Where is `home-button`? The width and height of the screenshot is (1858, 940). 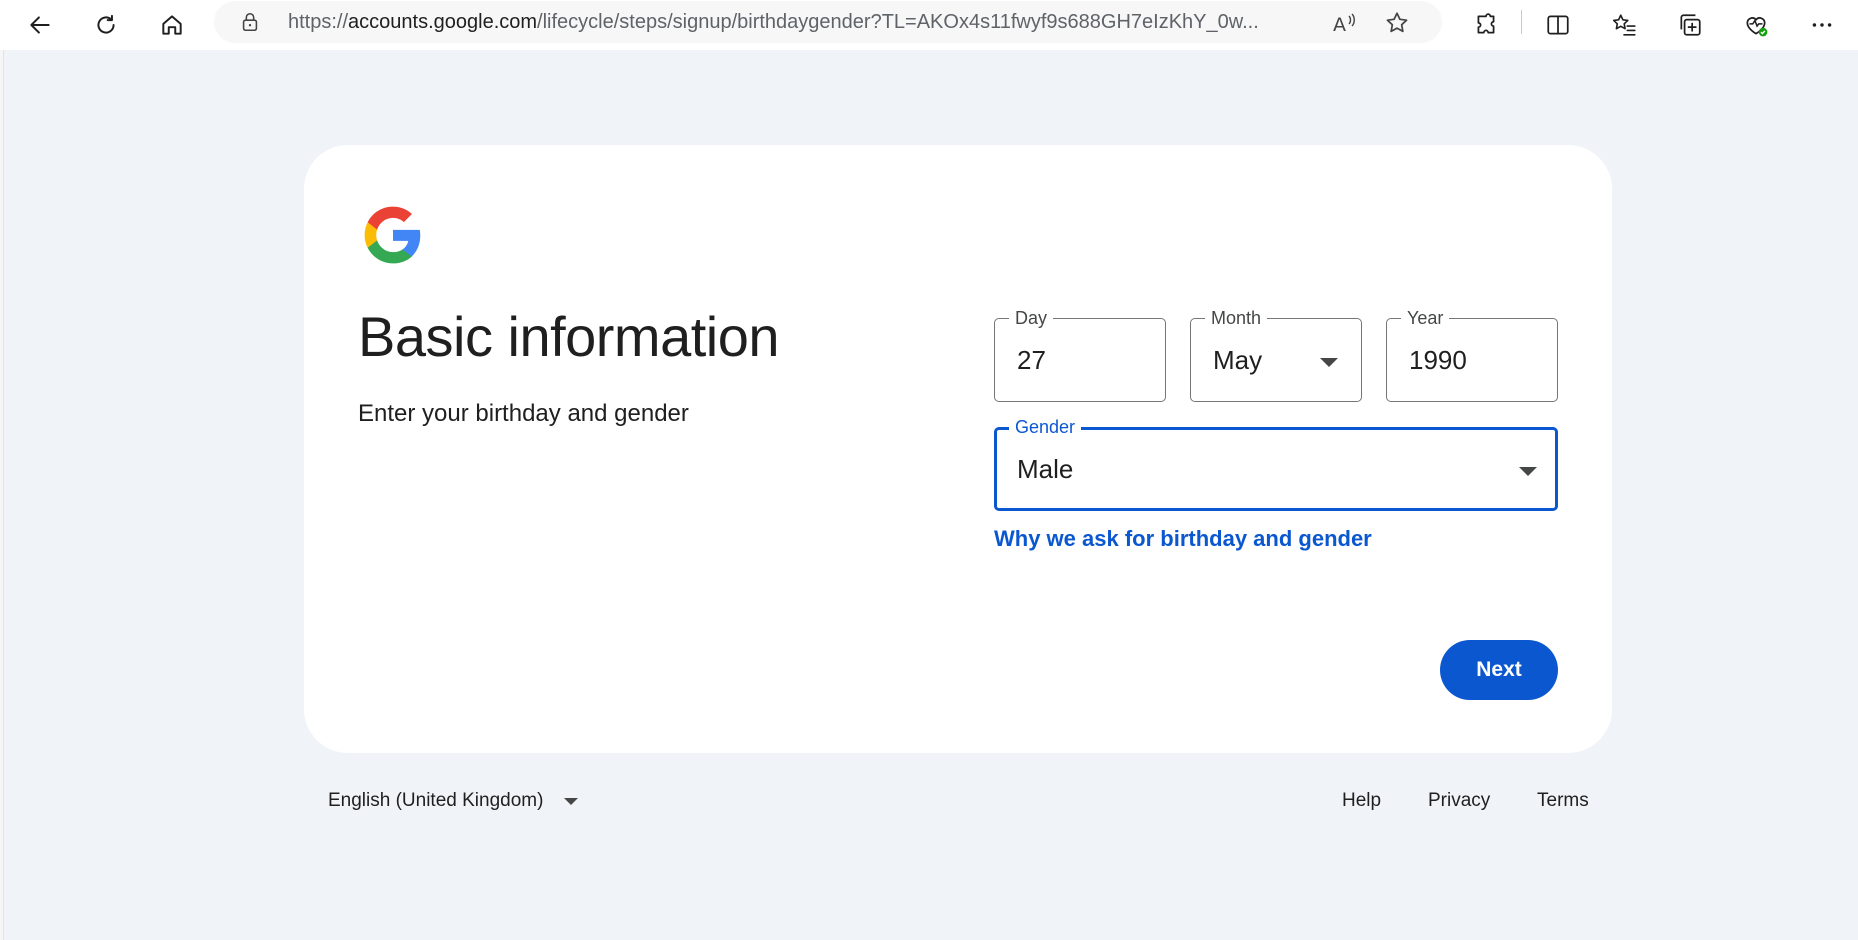 home-button is located at coordinates (172, 25).